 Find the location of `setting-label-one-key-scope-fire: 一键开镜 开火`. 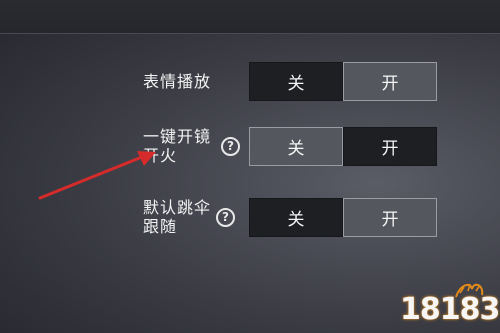

setting-label-one-key-scope-fire: 一键开镜 开火 is located at coordinates (177, 146).